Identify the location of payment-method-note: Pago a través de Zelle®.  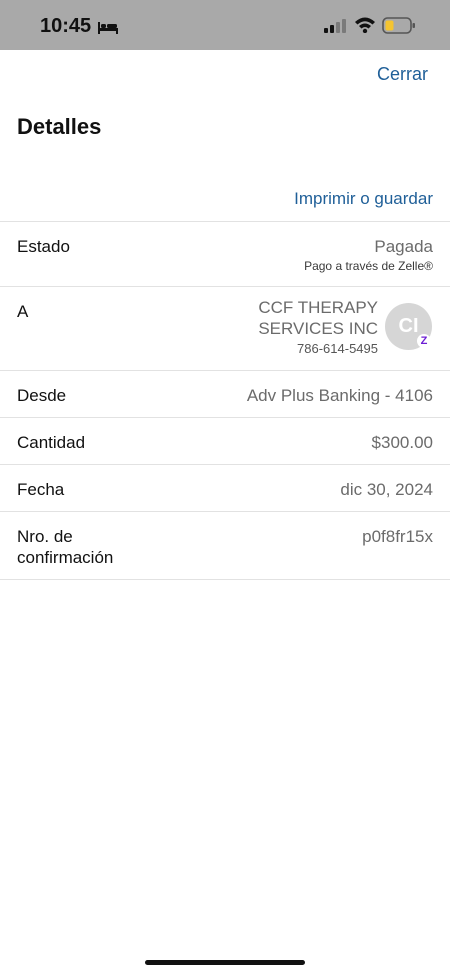
(368, 266).